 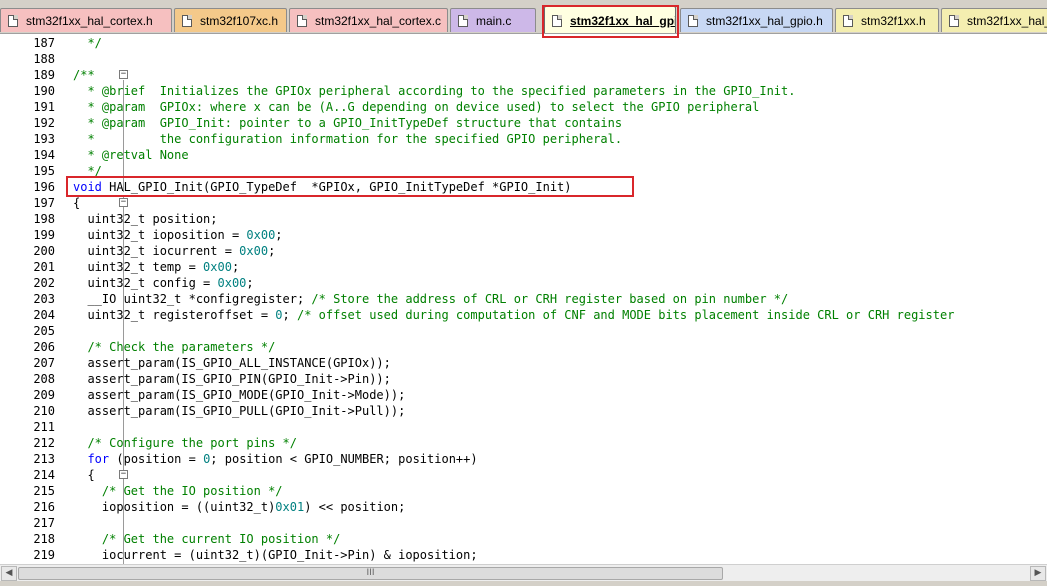 I want to click on editor-tab: main.c, so click(x=493, y=20).